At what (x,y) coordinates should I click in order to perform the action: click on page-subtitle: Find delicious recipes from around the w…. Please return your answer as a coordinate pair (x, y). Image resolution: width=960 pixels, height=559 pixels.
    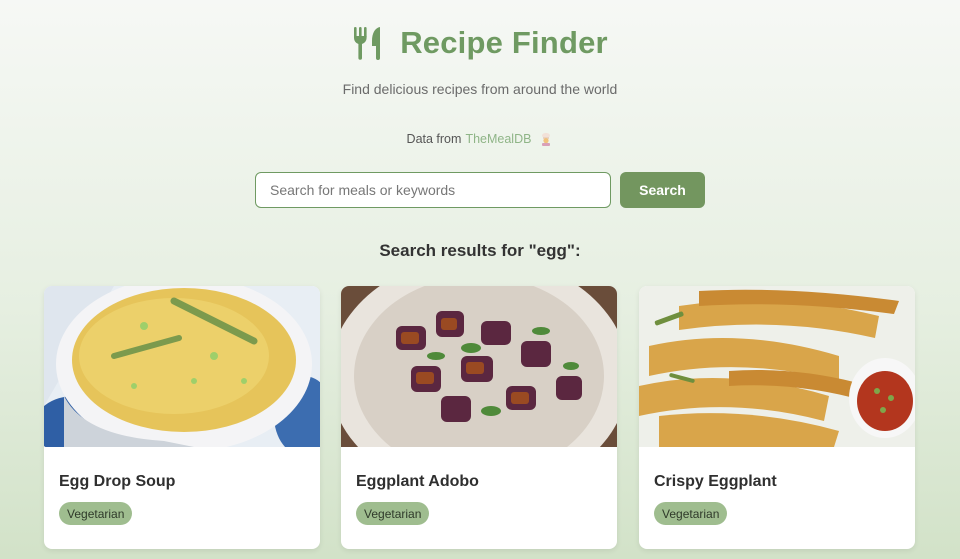
    Looking at the image, I should click on (480, 89).